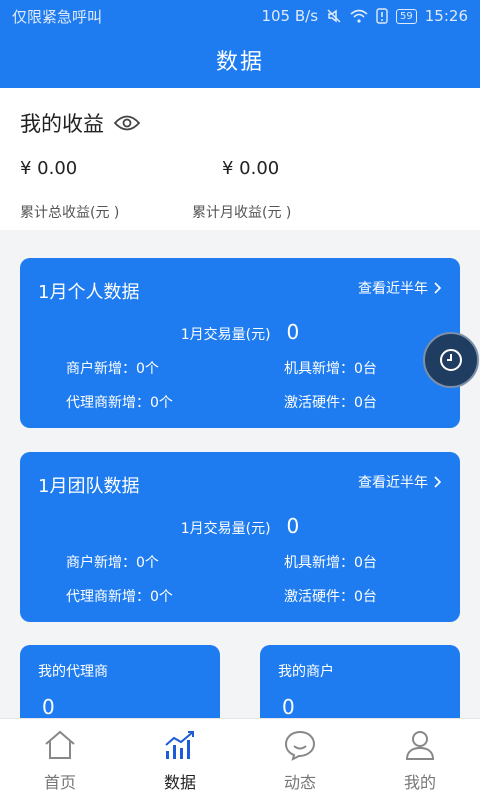  I want to click on user-icon, so click(420, 745).